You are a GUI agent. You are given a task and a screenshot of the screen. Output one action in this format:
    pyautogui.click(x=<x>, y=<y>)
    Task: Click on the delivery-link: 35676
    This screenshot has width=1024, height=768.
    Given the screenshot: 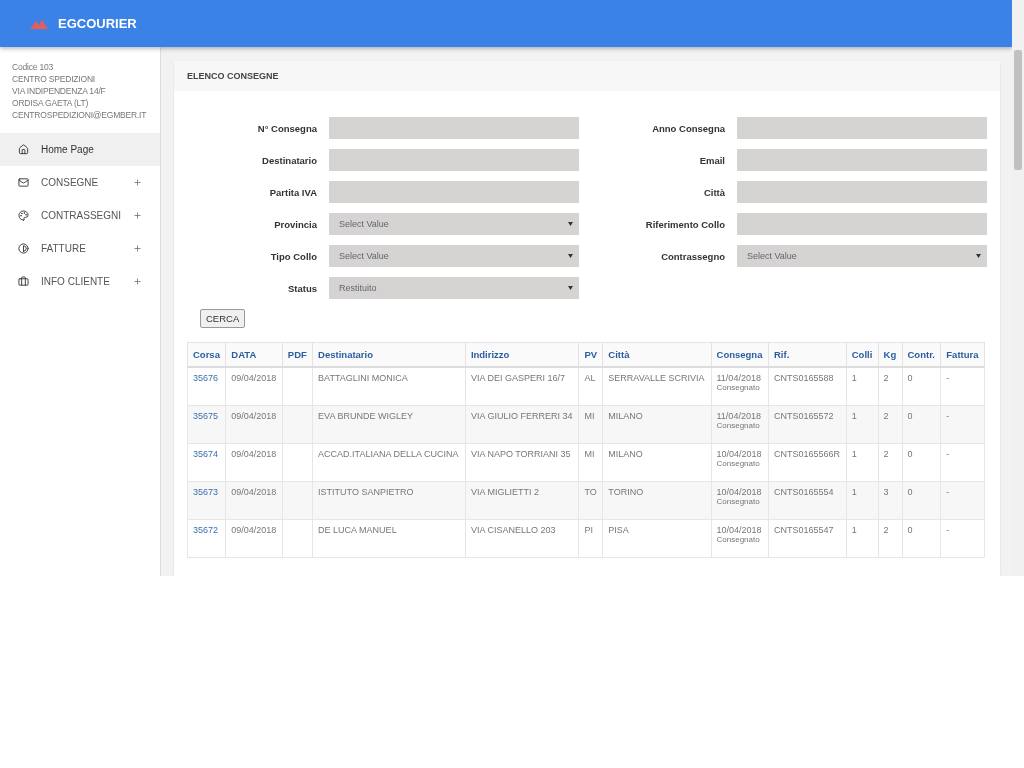 What is the action you would take?
    pyautogui.click(x=206, y=378)
    